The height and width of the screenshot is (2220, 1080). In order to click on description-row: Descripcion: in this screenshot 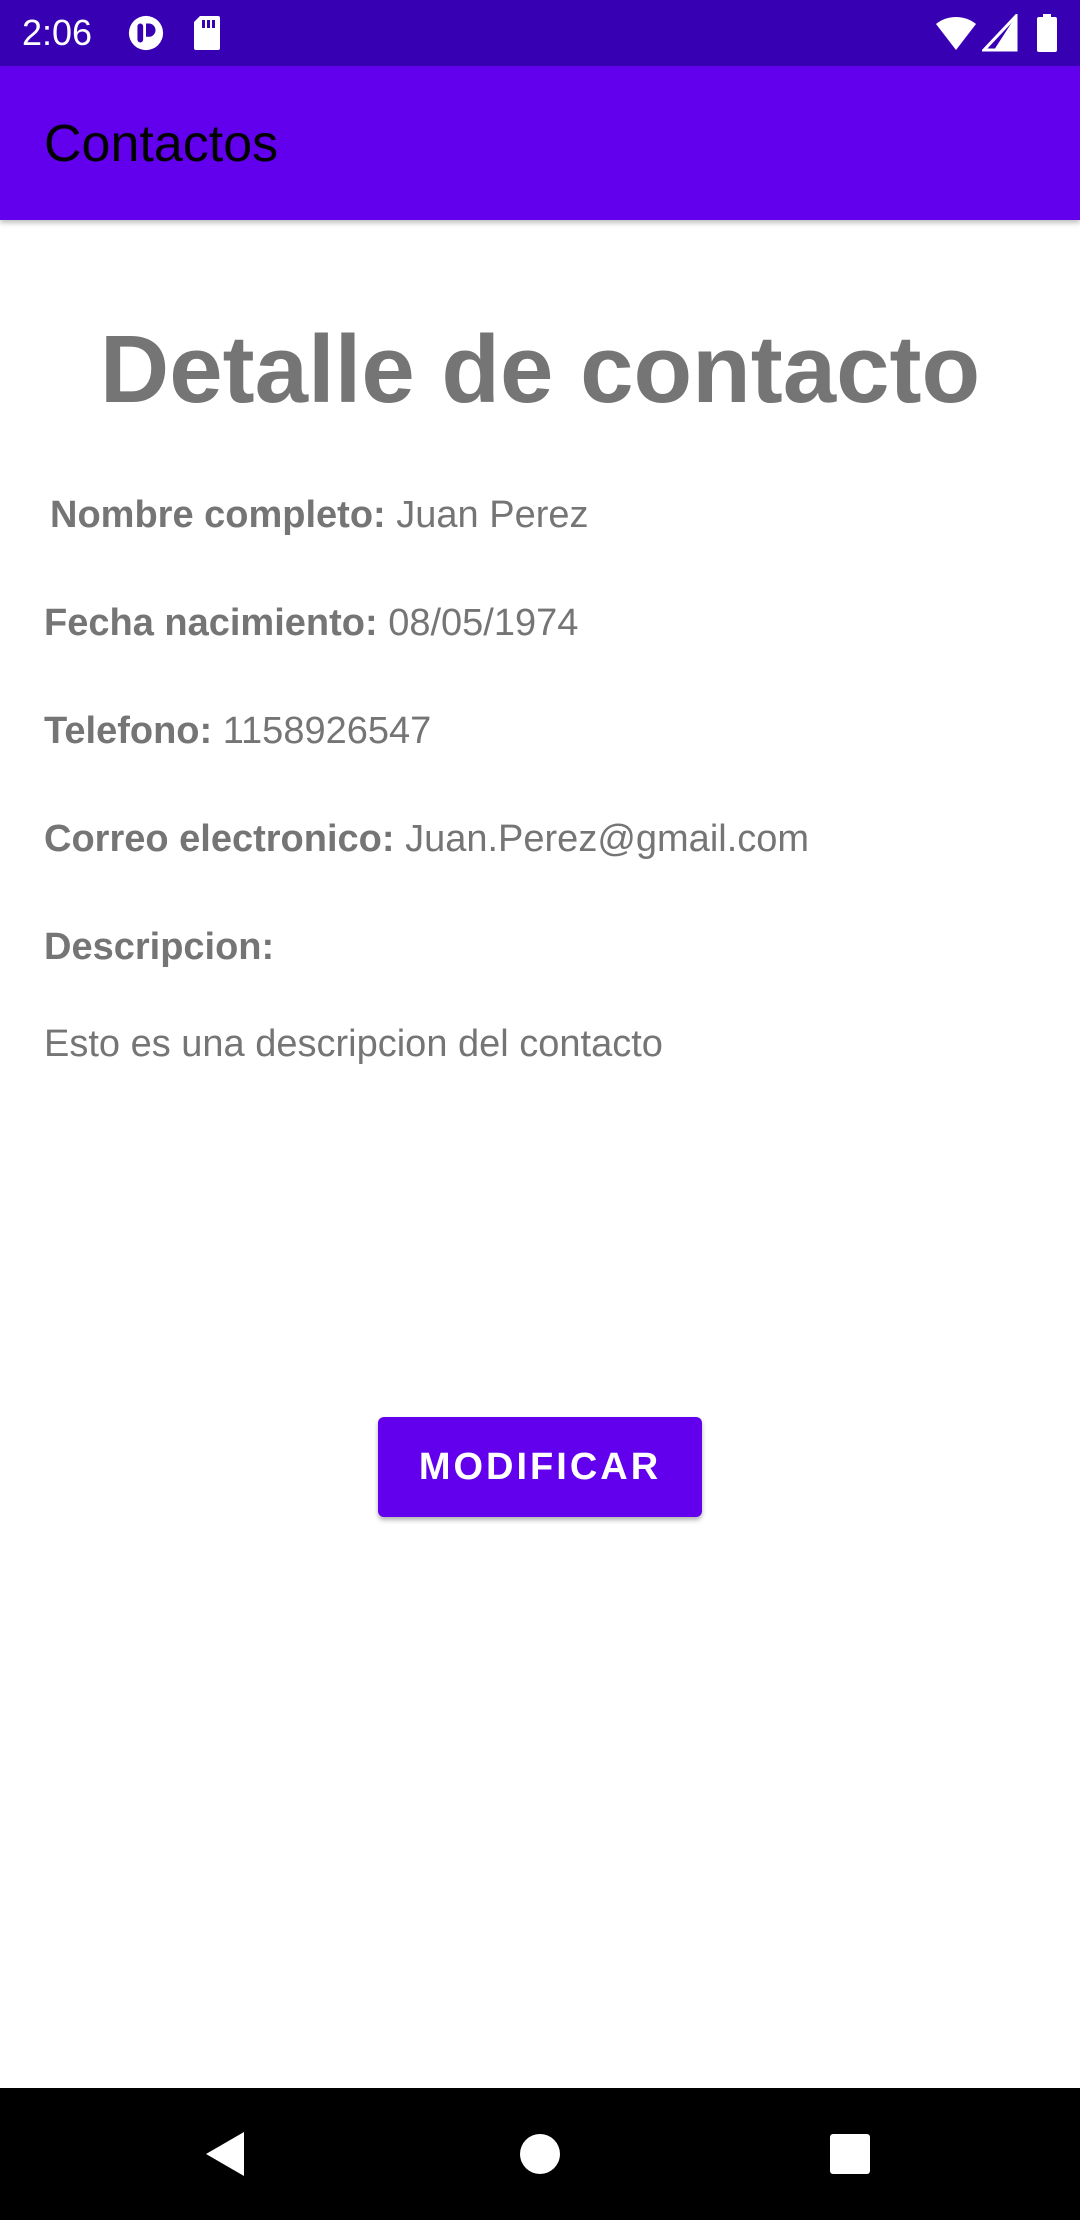, I will do `click(159, 947)`.